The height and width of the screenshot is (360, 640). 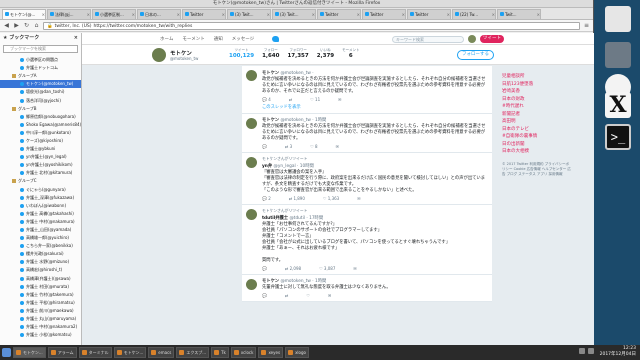 I want to click on trend-link: 高田明, so click(x=537, y=122).